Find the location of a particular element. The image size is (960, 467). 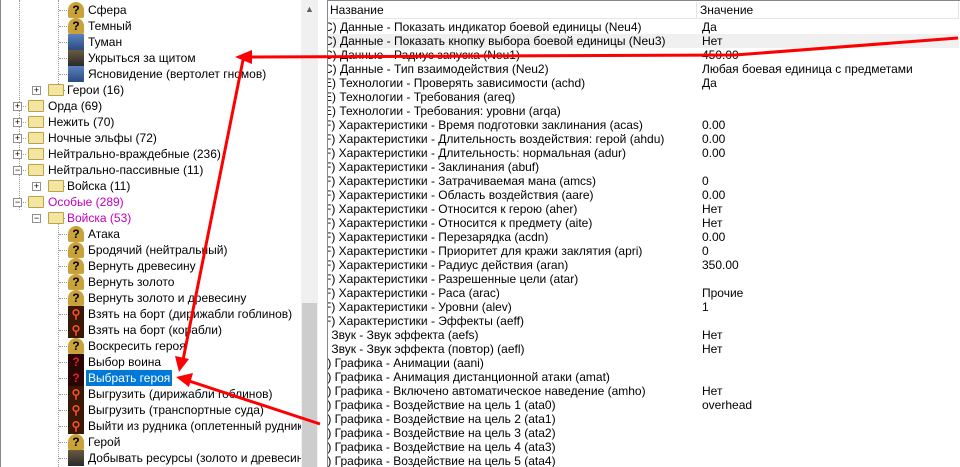

property-row: F) Характеристики - Заклинания (abuf) is located at coordinates (643, 167).